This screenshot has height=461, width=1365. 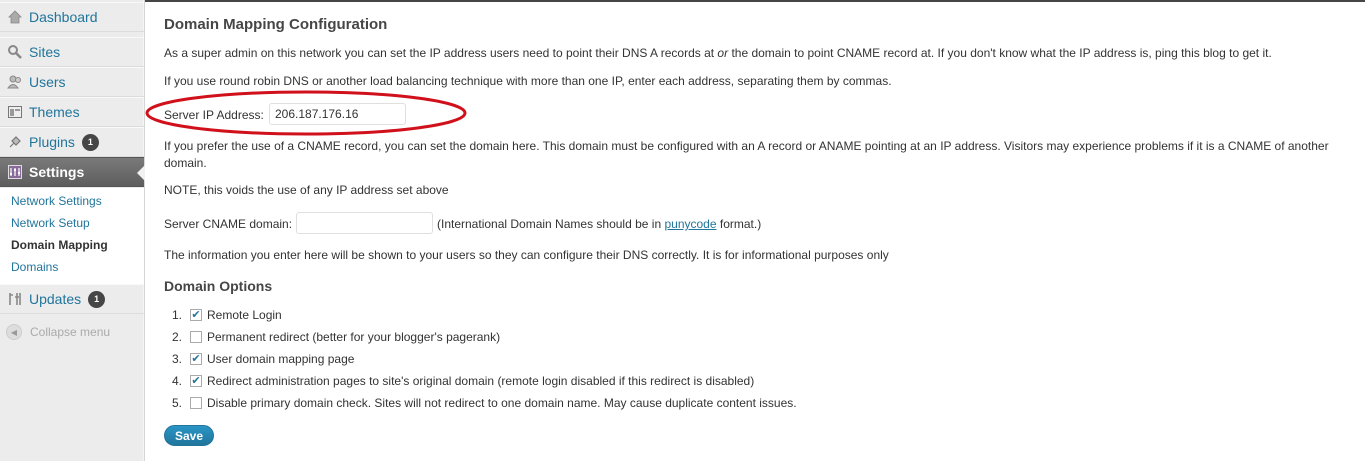 I want to click on sidebar-item-label: Settings, so click(x=57, y=172).